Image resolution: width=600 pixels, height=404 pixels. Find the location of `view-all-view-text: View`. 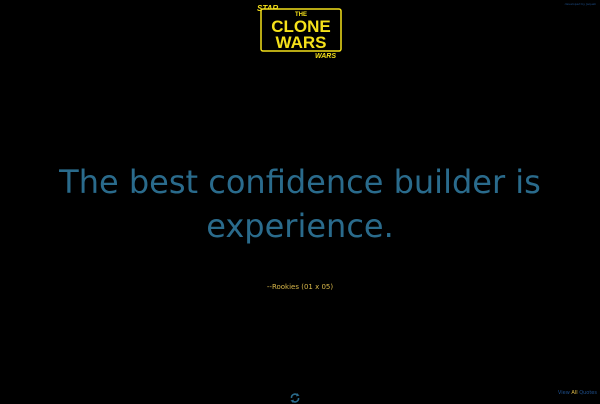

view-all-view-text: View is located at coordinates (563, 393).